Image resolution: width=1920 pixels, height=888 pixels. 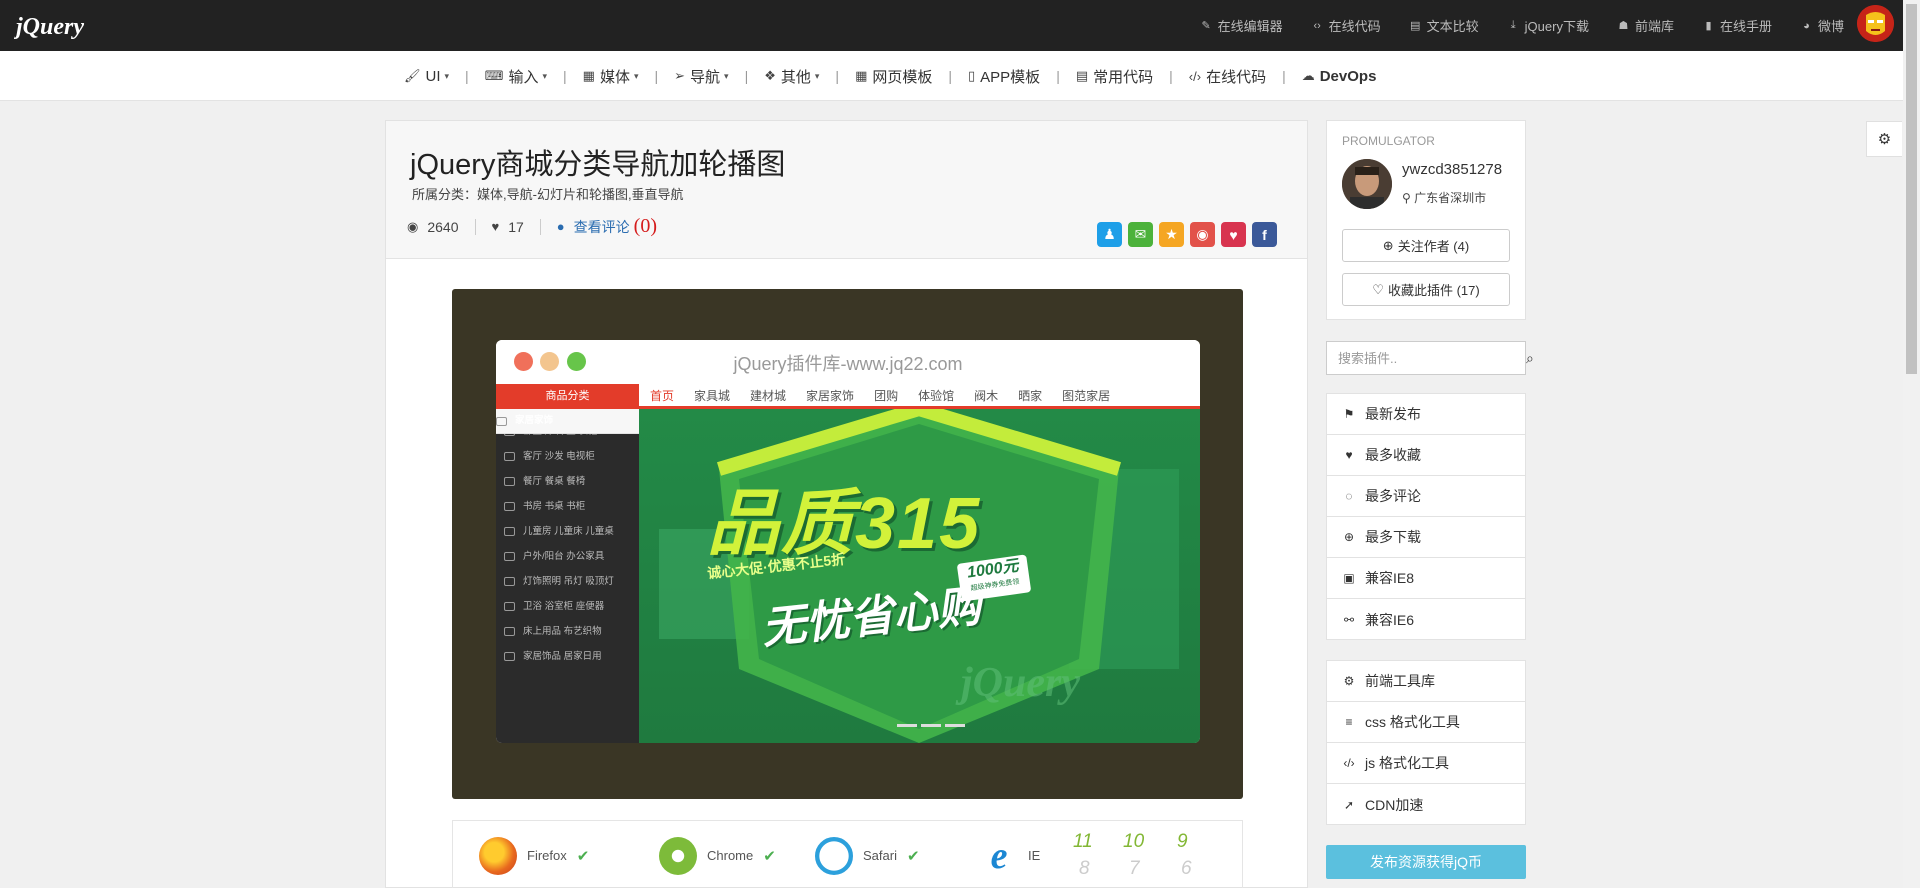 What do you see at coordinates (1408, 198) in the screenshot?
I see `map-marker-icon: ⚲` at bounding box center [1408, 198].